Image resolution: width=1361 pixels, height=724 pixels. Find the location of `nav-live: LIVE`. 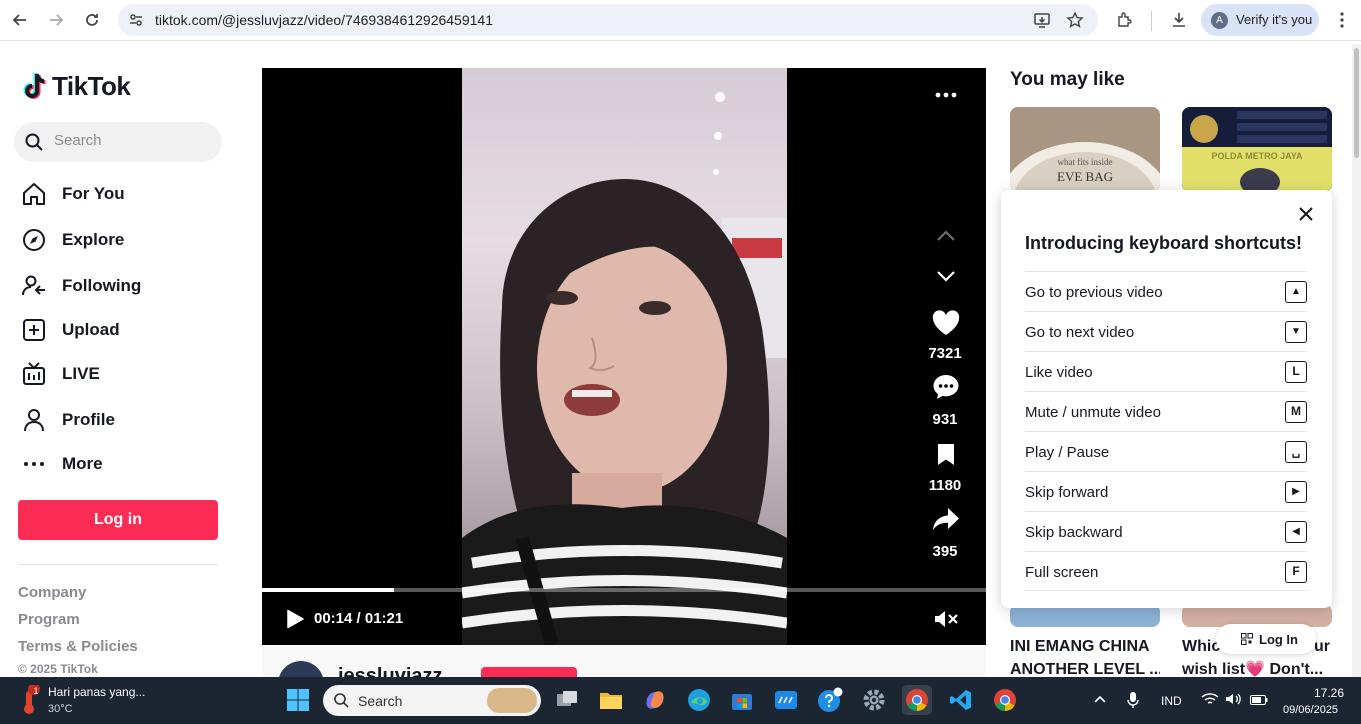

nav-live: LIVE is located at coordinates (120, 374).